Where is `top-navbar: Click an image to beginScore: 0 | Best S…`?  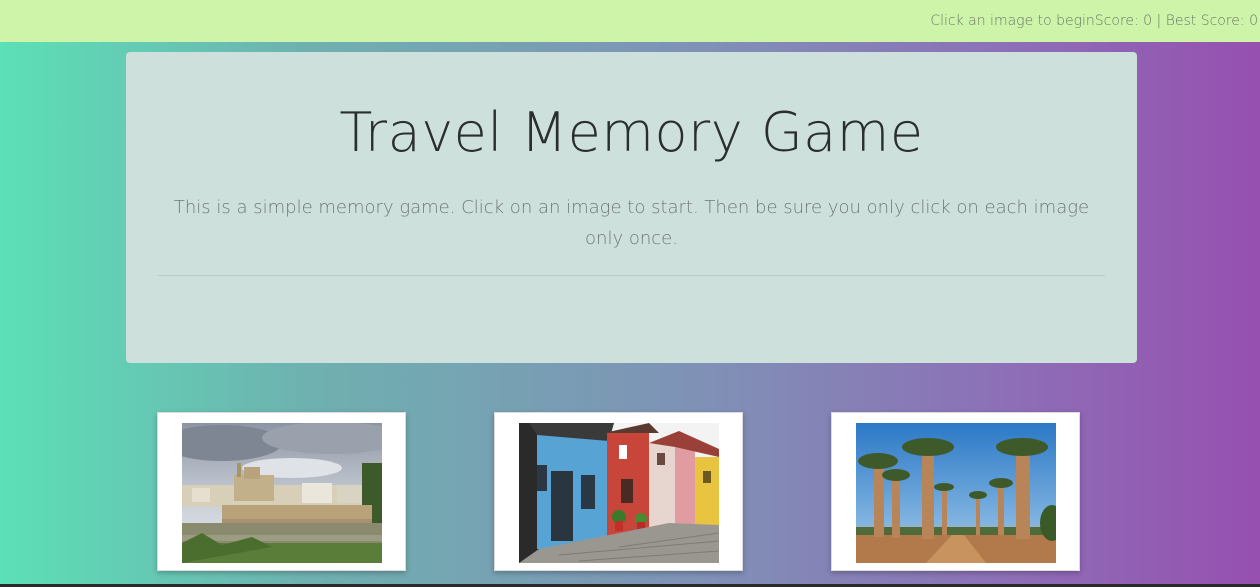 top-navbar: Click an image to beginScore: 0 | Best S… is located at coordinates (630, 21).